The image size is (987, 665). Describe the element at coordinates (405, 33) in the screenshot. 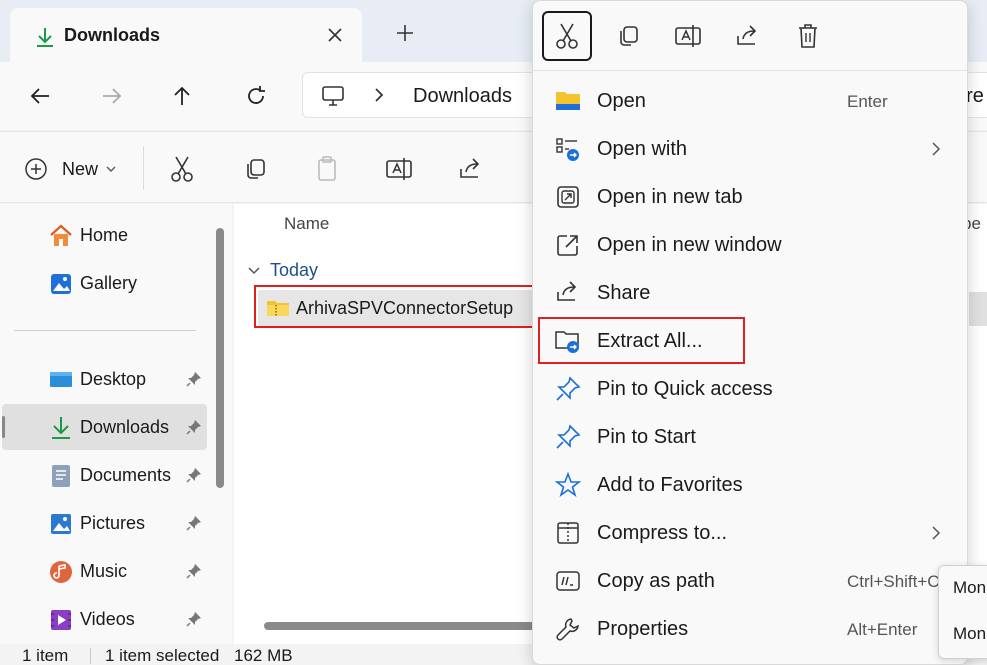

I see `new-tab-button` at that location.